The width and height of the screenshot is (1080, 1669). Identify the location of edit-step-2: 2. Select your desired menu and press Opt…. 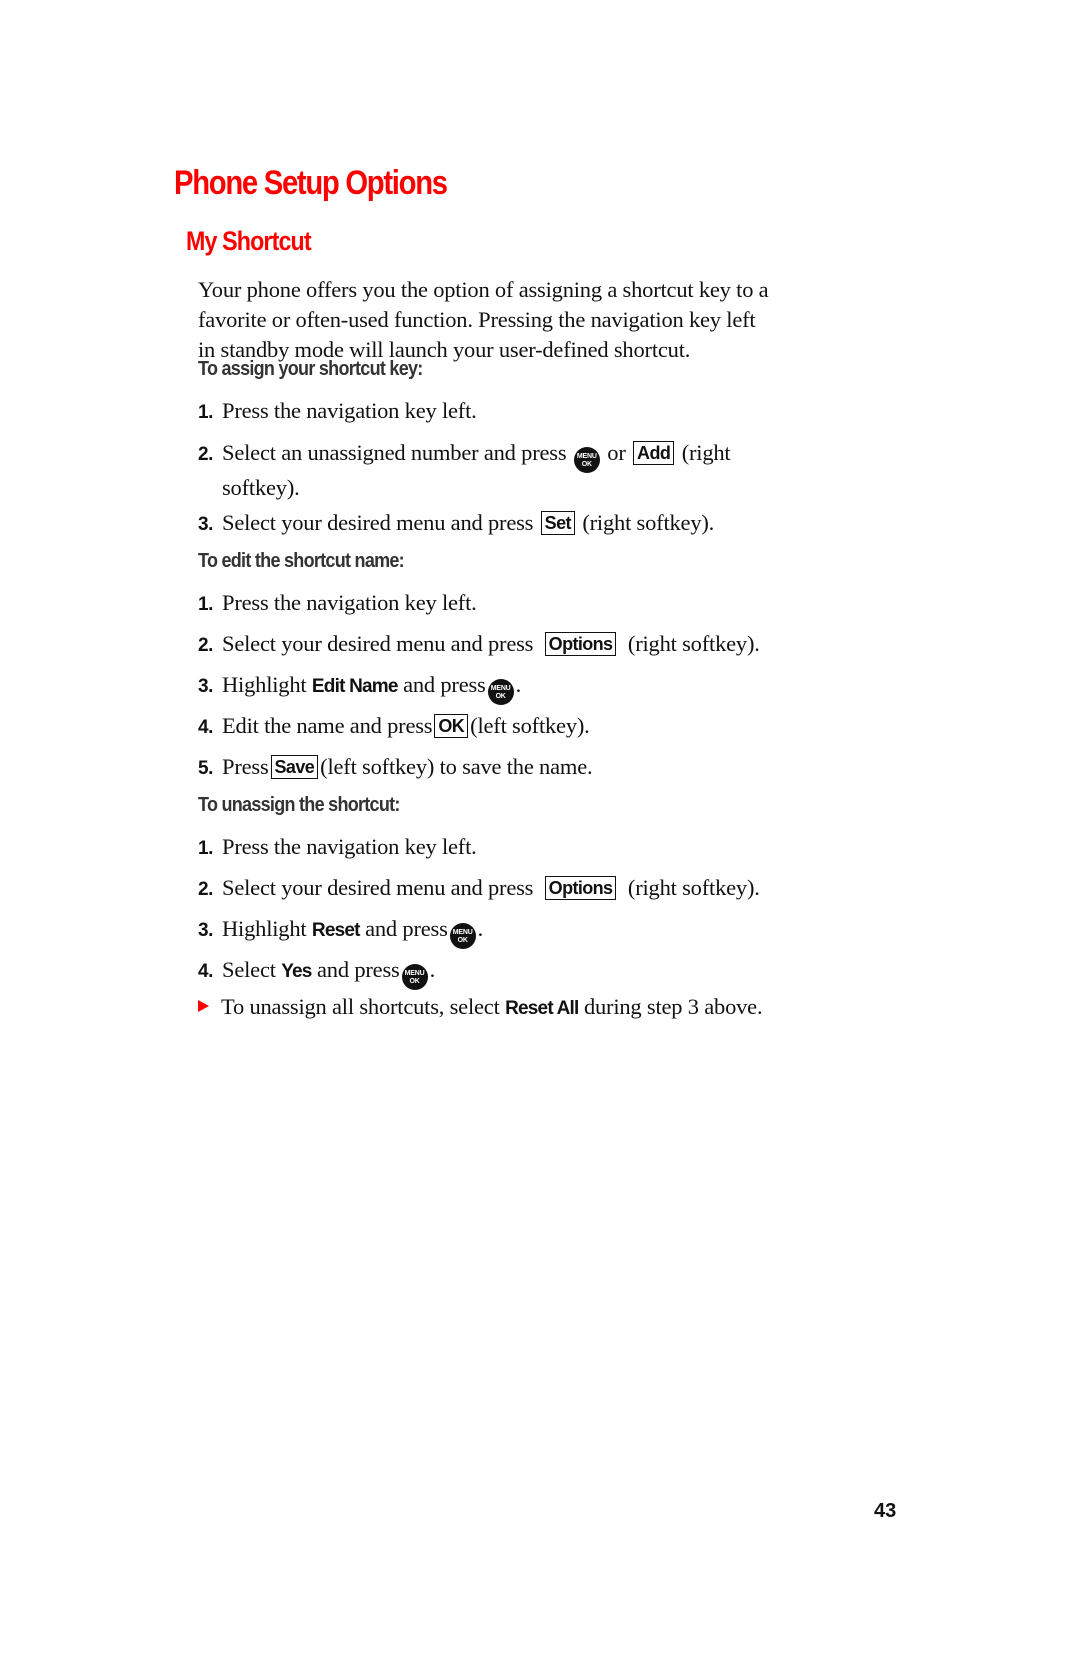
(479, 645).